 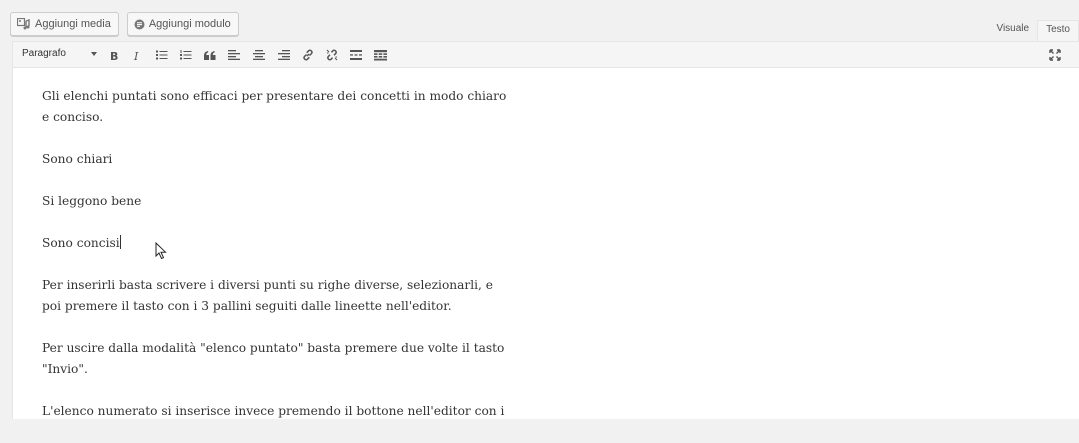 I want to click on italic-icon: I, so click(x=136, y=55).